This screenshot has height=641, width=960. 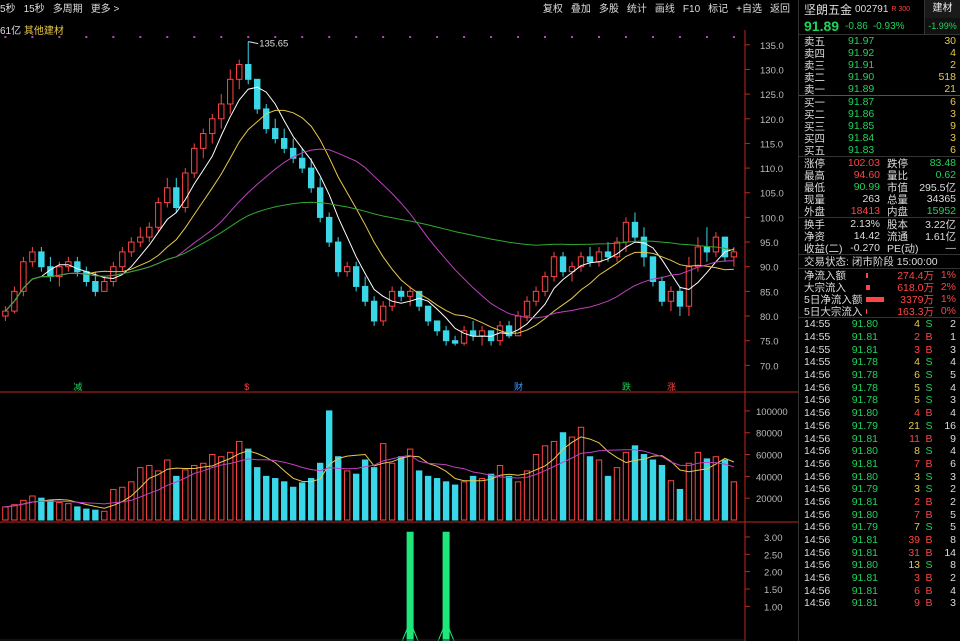 I want to click on tick-time: 14:55, so click(x=817, y=324).